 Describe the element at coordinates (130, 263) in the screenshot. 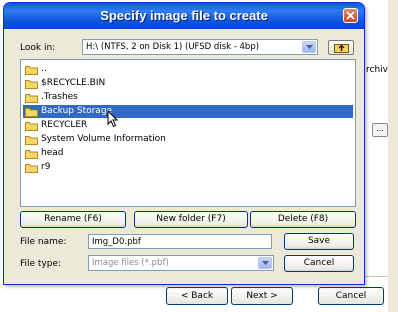

I see `file-type-value: Image files (*.pbf)` at that location.